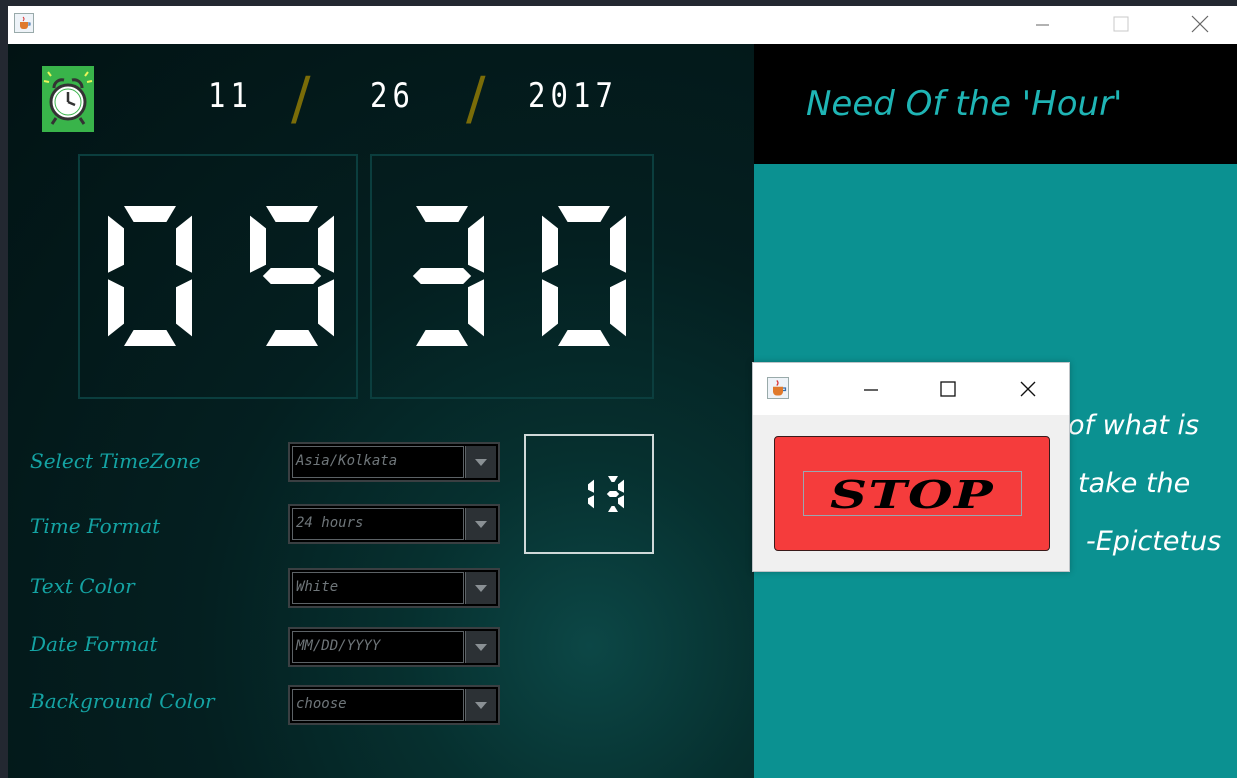 This screenshot has width=1237, height=778. Describe the element at coordinates (394, 524) in the screenshot. I see `time-format-select: 24 hours` at that location.